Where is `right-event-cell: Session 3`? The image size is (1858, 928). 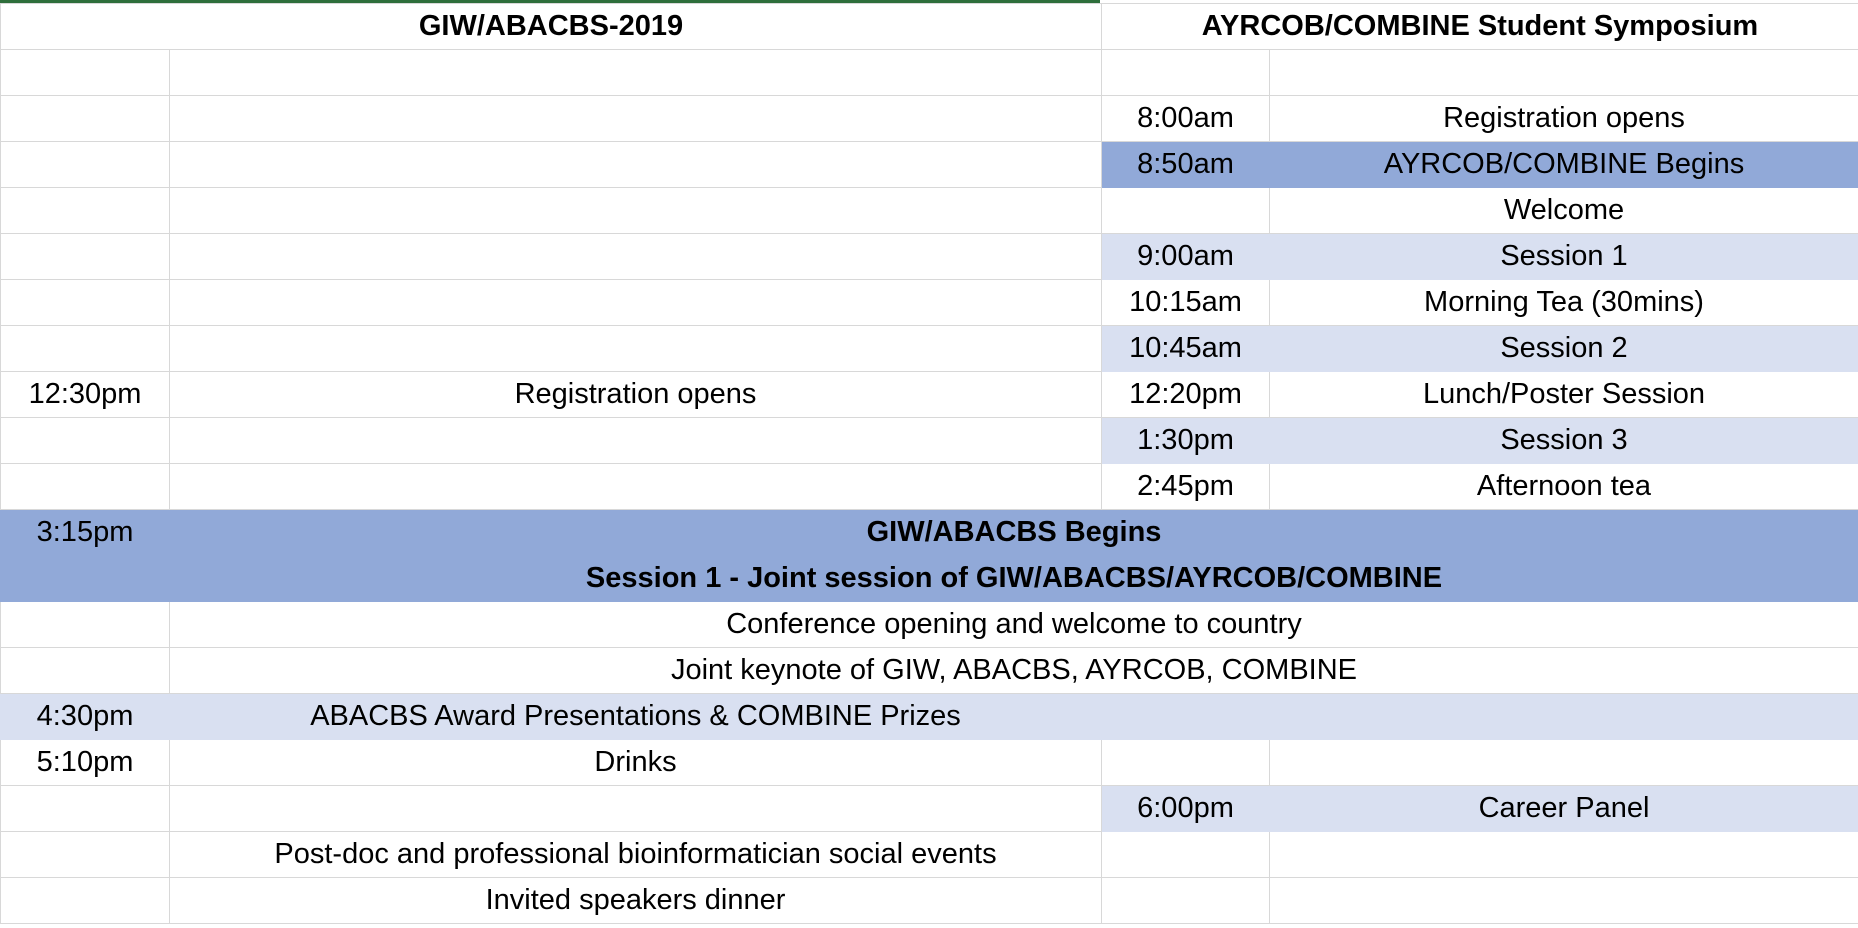
right-event-cell: Session 3 is located at coordinates (1563, 440).